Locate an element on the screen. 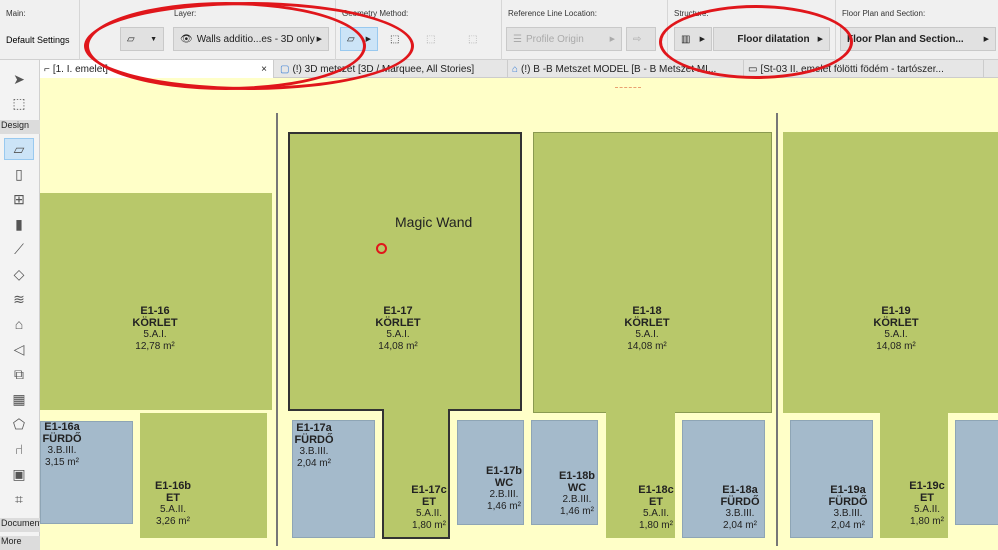 This screenshot has width=998, height=550. zone-stamp: E1-17c ET 5.A.II. 1,80 m² is located at coordinates (429, 507).